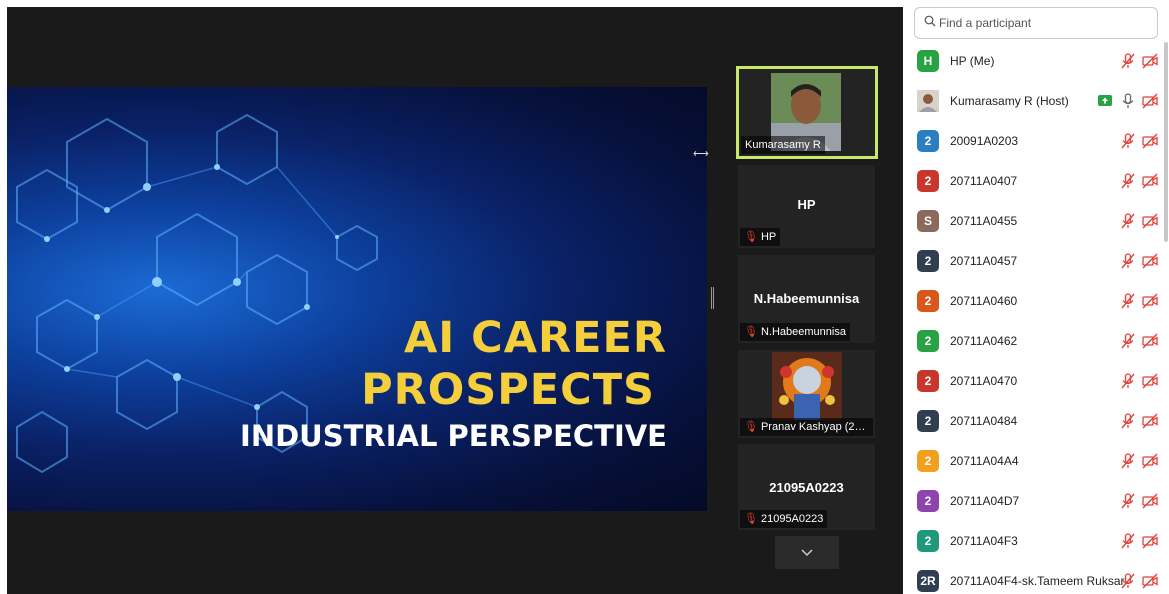 Image resolution: width=1169 pixels, height=594 pixels. What do you see at coordinates (984, 221) in the screenshot?
I see `participant-name: 20711A0455` at bounding box center [984, 221].